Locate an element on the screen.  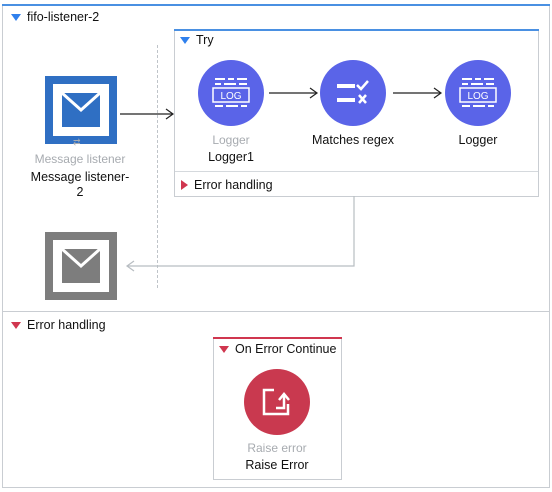
error-handling-header: Error handling is located at coordinates (58, 325).